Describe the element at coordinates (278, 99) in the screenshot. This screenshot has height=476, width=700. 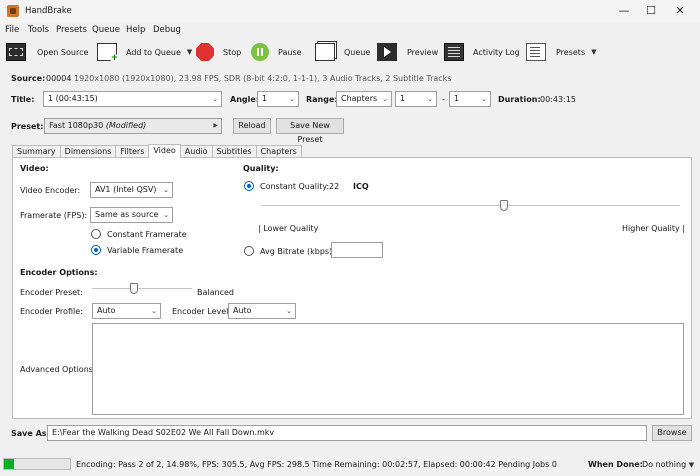
I see `angle-select: 1 ⌄` at that location.